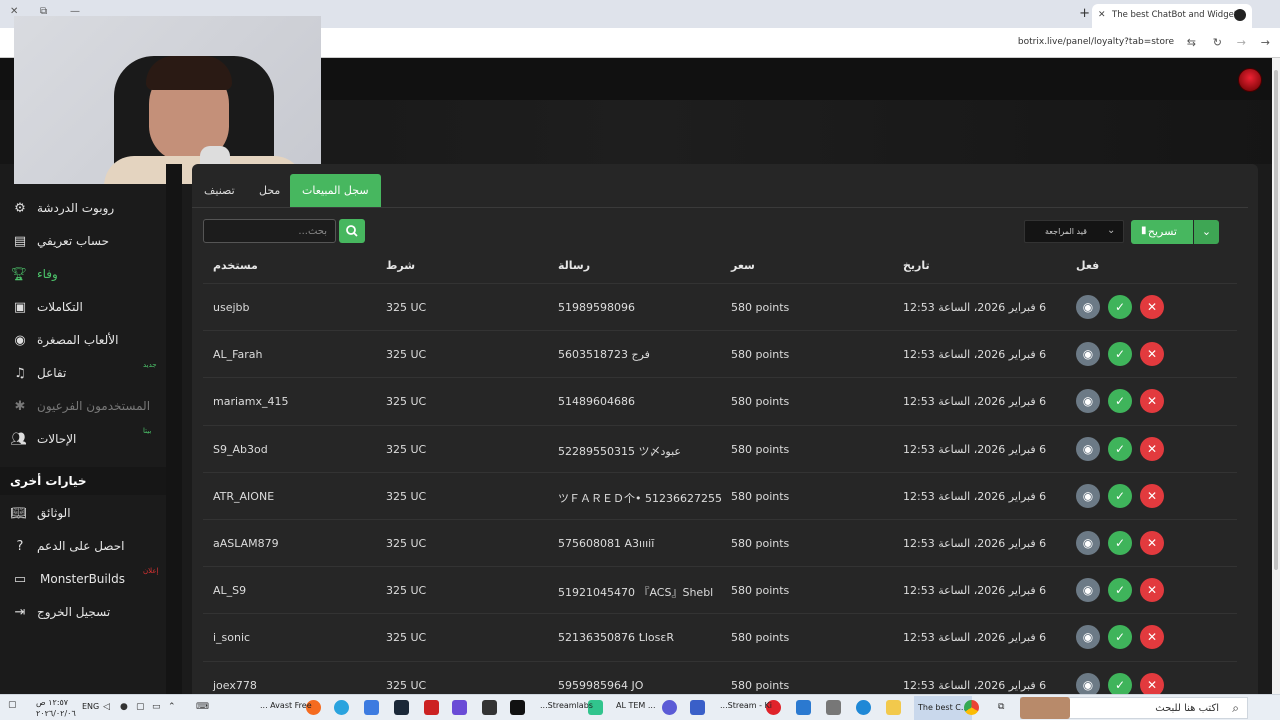 This screenshot has width=1280, height=720. Describe the element at coordinates (202, 707) in the screenshot. I see `keyboard-icon: ⌨` at that location.